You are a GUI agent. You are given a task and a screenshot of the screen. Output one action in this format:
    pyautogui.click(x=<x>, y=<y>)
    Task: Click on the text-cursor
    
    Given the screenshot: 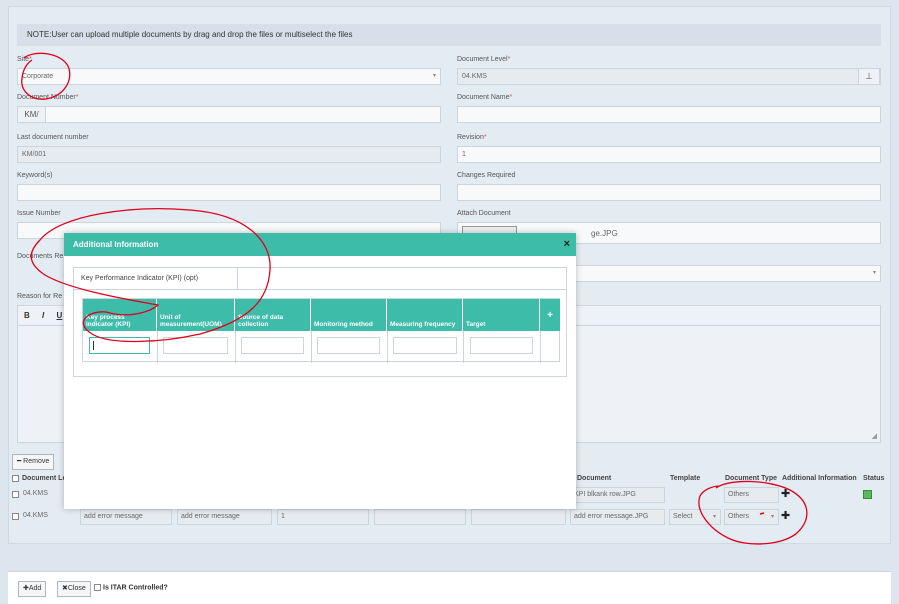 What is the action you would take?
    pyautogui.click(x=93, y=345)
    